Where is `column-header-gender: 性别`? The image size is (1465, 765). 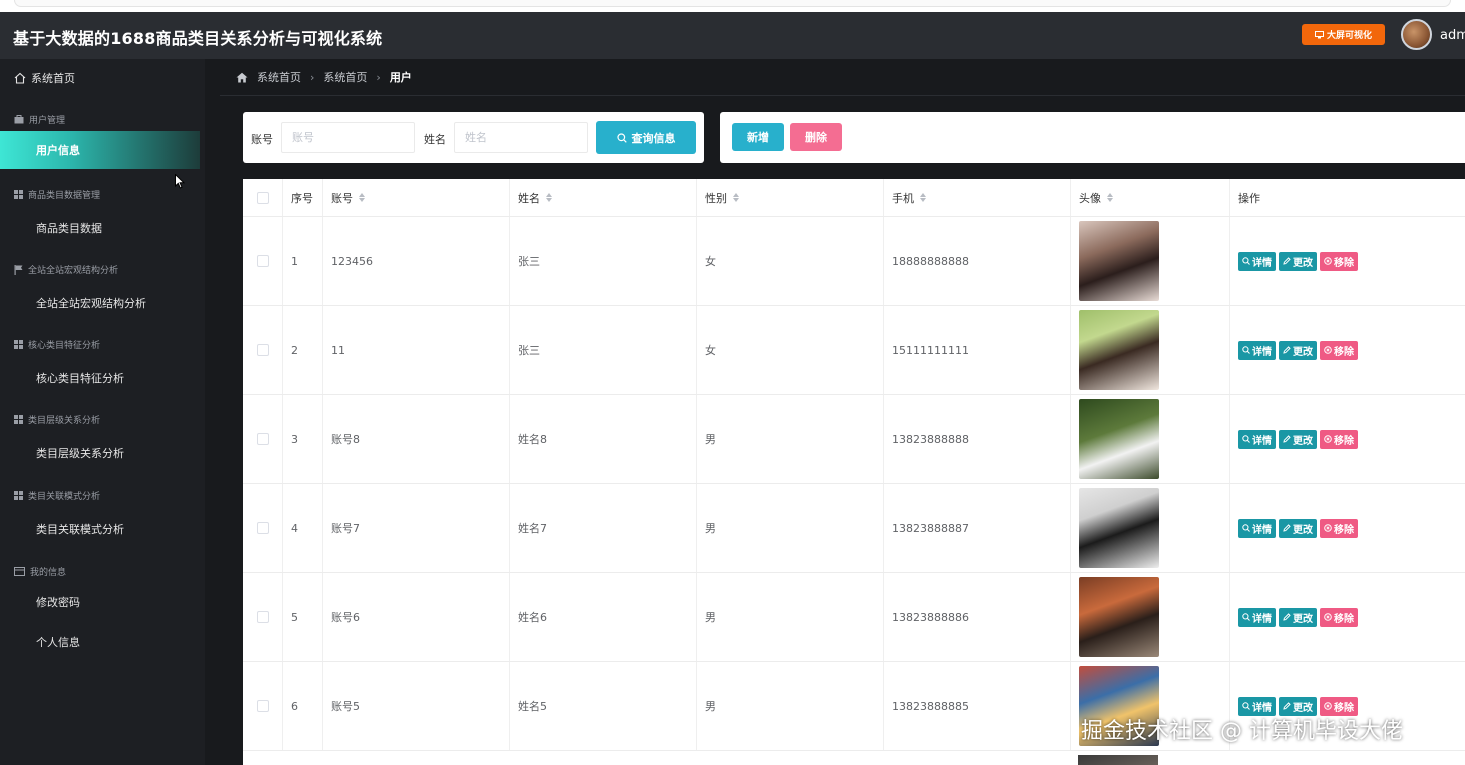 column-header-gender: 性别 is located at coordinates (789, 197).